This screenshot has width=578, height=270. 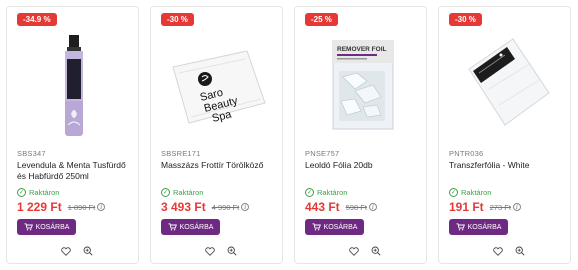 I want to click on old-price: 590 Ft, so click(x=356, y=207).